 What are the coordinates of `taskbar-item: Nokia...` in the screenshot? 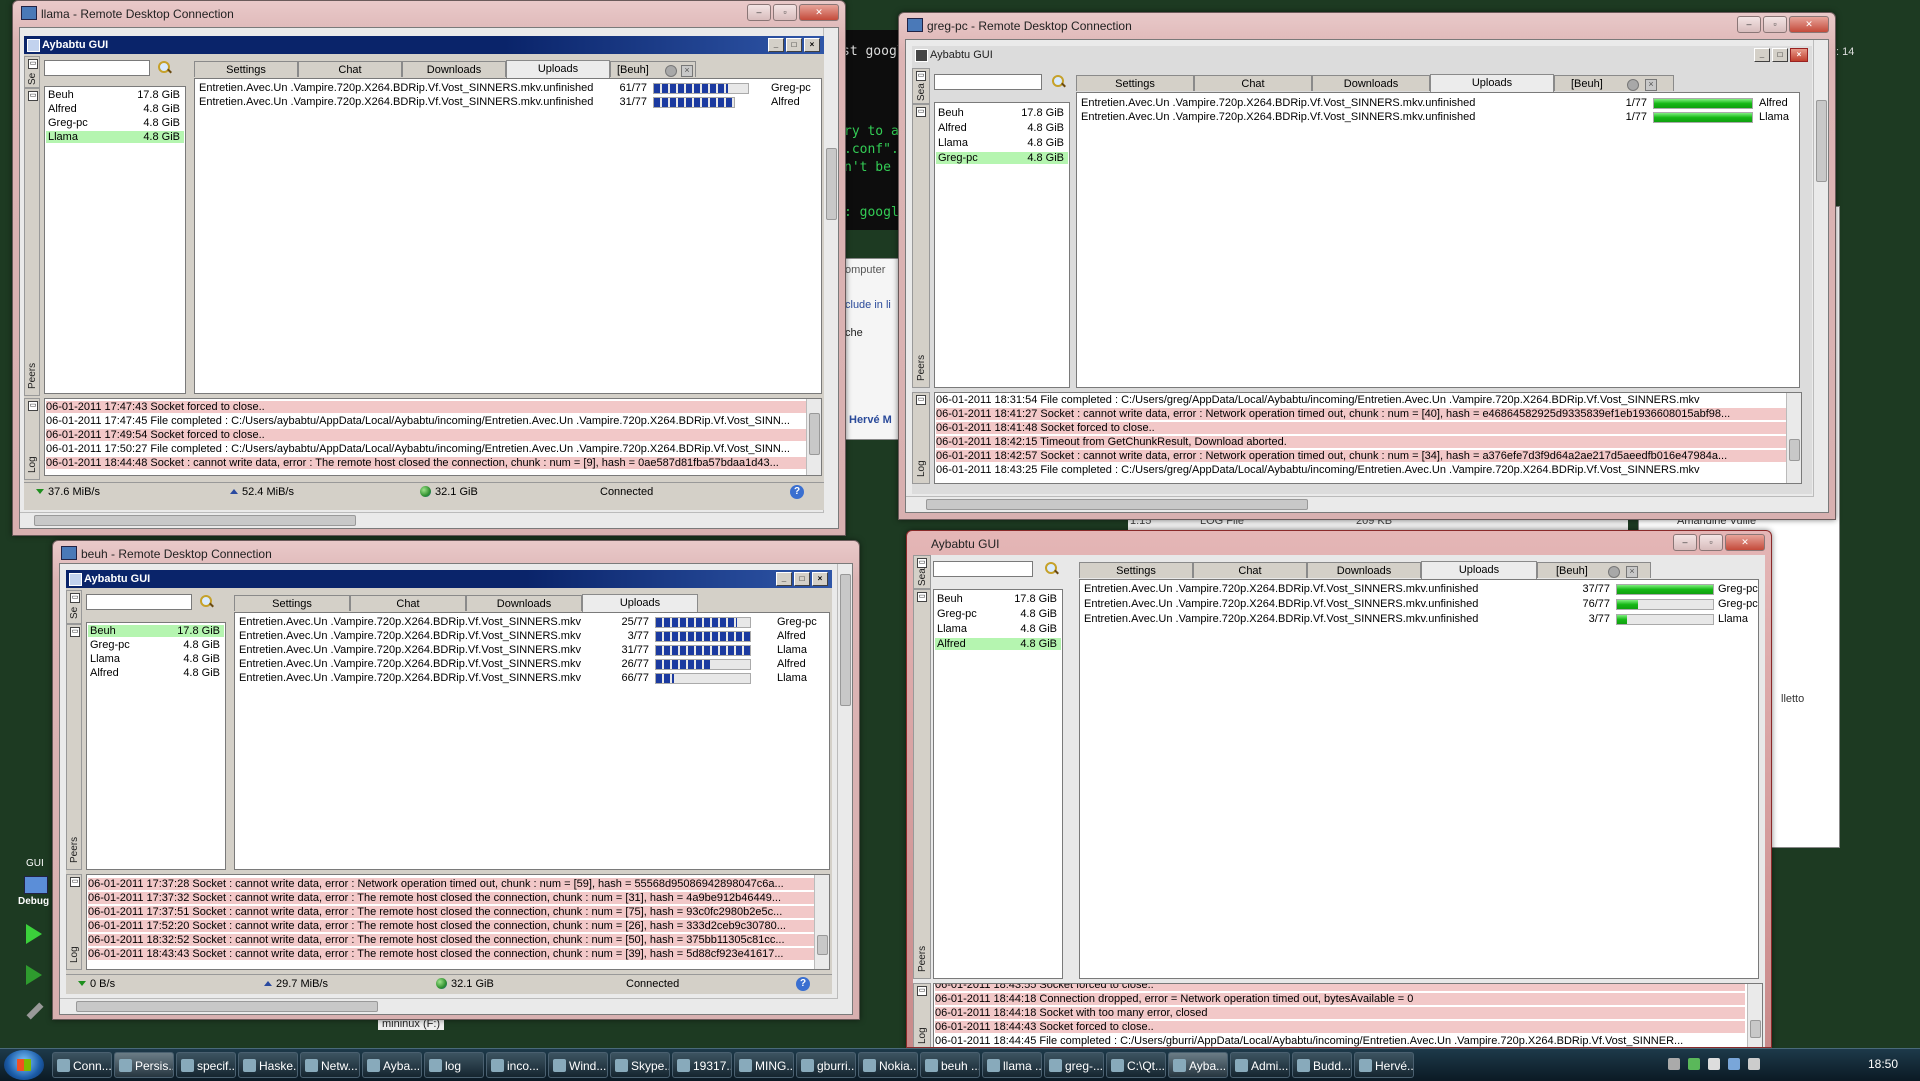 It's located at (888, 1065).